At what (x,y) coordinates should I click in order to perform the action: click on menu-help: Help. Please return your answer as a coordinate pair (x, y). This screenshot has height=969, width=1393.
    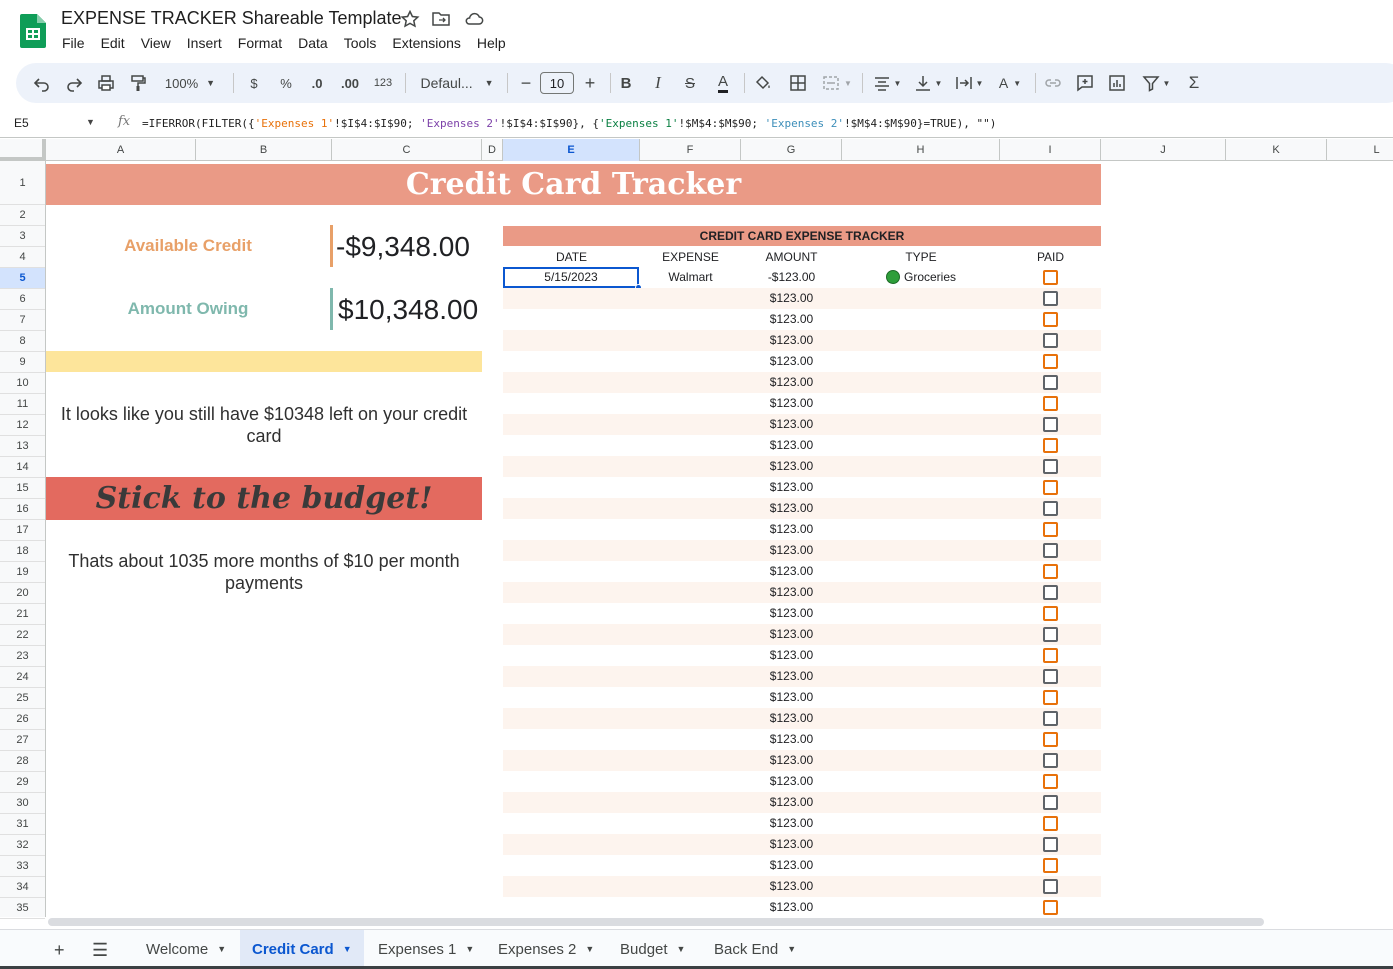
    Looking at the image, I should click on (491, 43).